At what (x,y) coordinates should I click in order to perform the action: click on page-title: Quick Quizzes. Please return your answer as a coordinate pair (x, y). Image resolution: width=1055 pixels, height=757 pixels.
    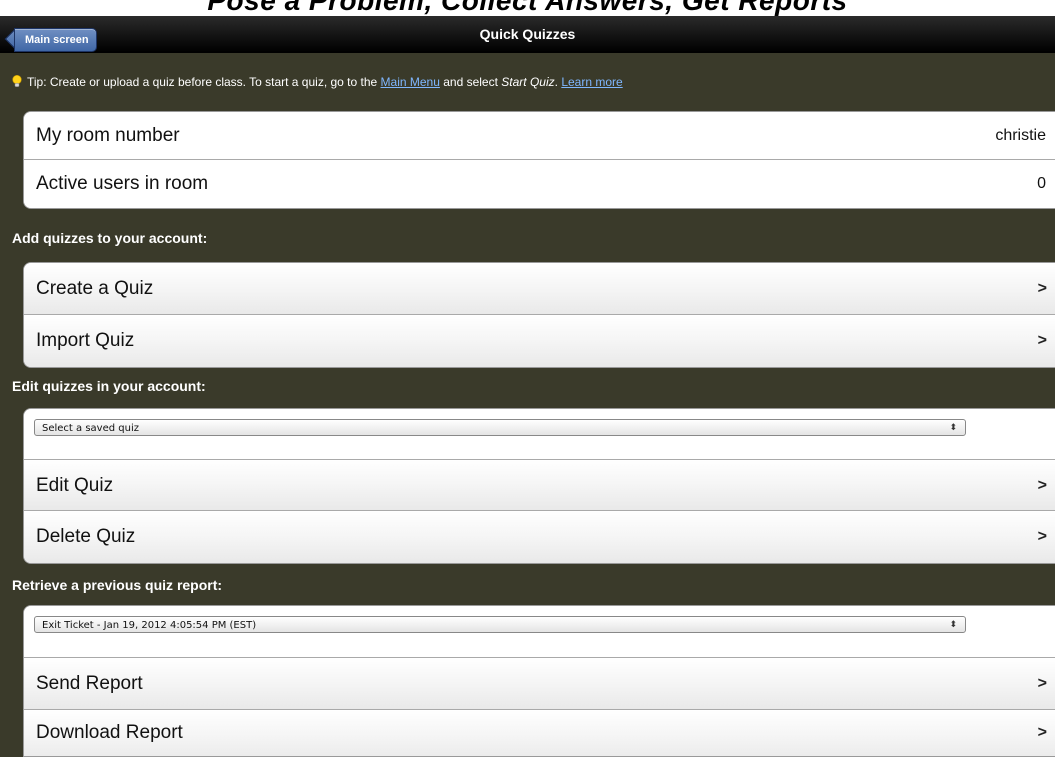
    Looking at the image, I should click on (527, 34).